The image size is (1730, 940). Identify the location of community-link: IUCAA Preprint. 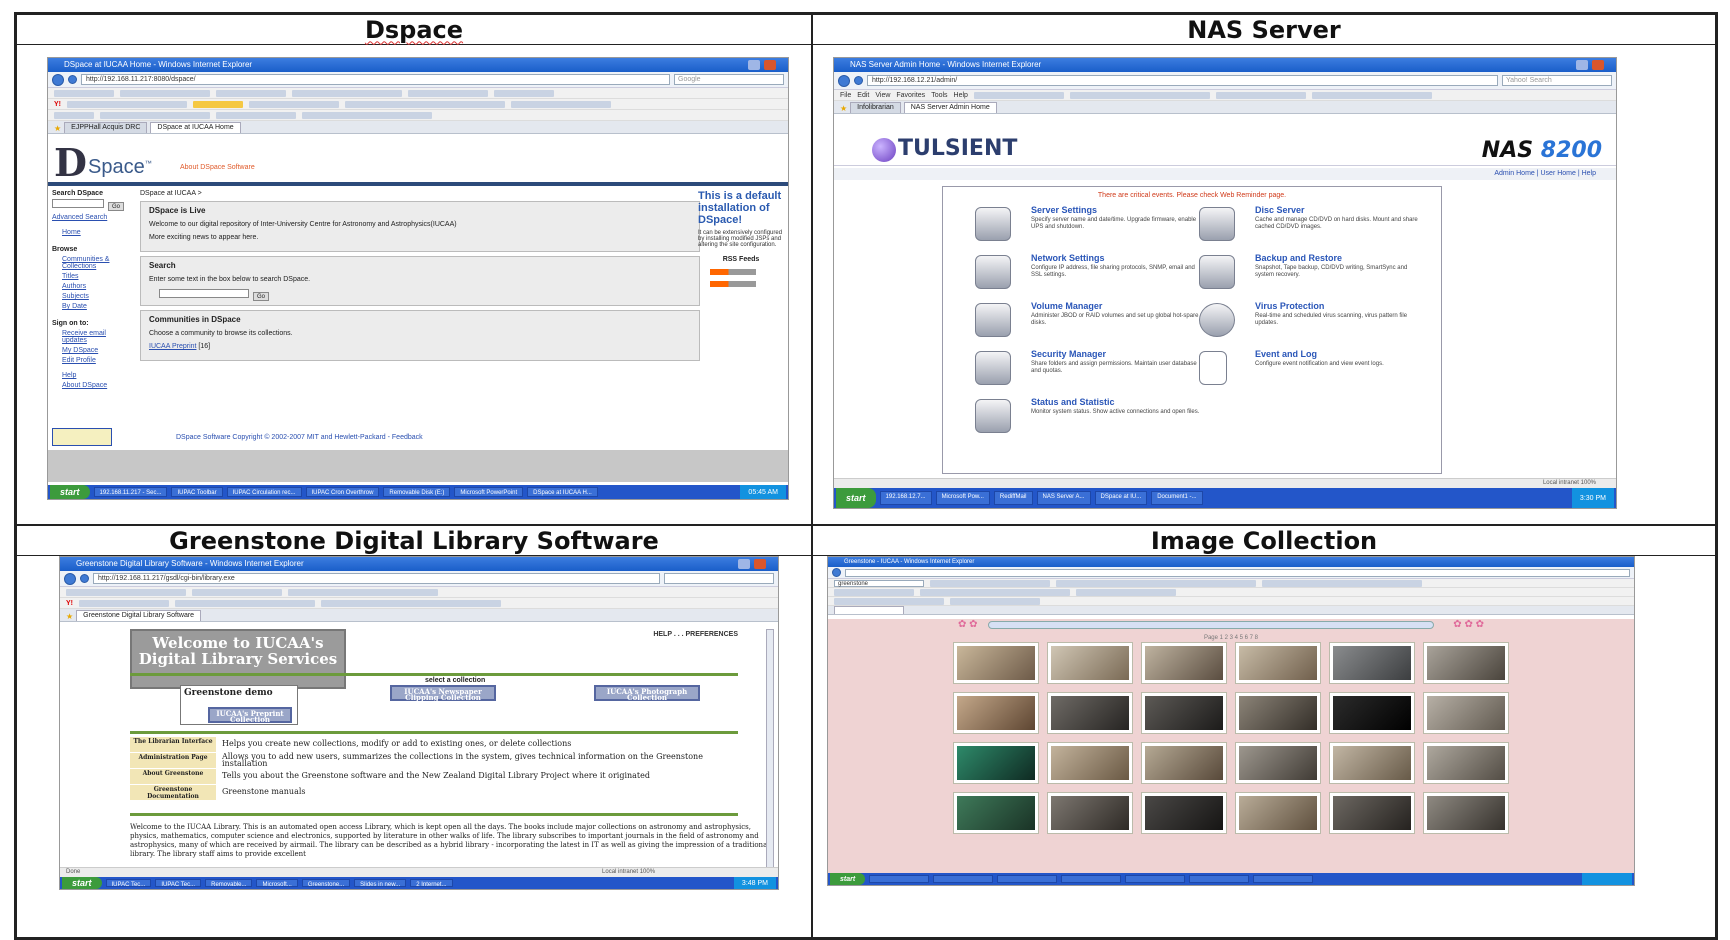
(172, 346).